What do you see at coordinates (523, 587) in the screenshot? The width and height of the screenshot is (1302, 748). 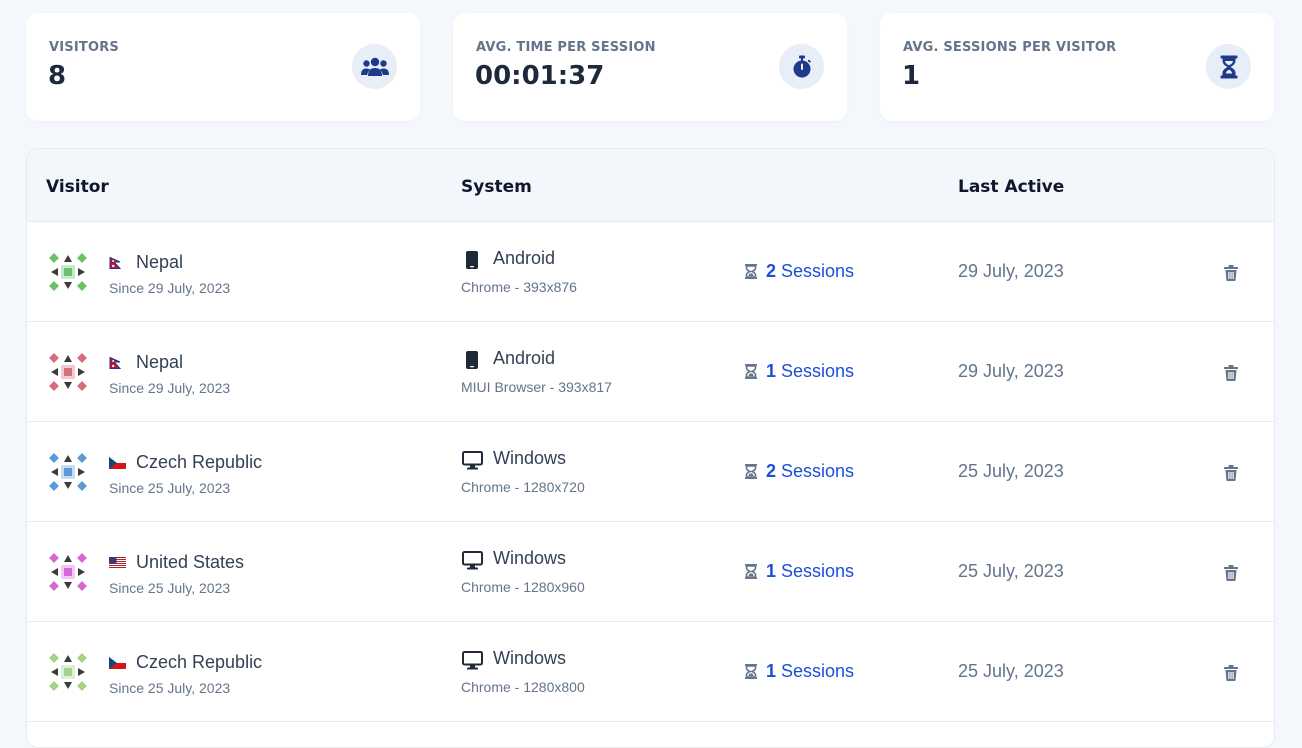 I see `system-browser: Chrome - 1280x960` at bounding box center [523, 587].